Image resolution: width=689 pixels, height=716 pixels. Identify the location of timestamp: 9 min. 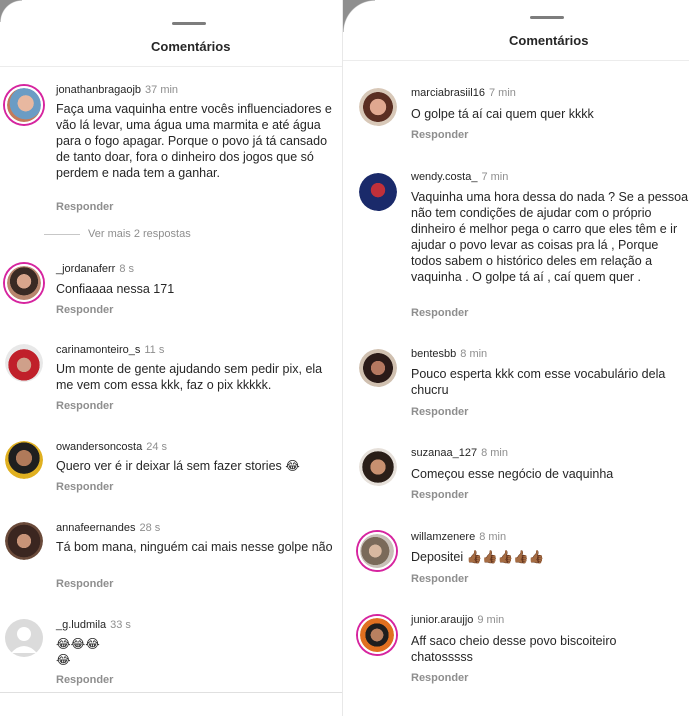
(491, 620).